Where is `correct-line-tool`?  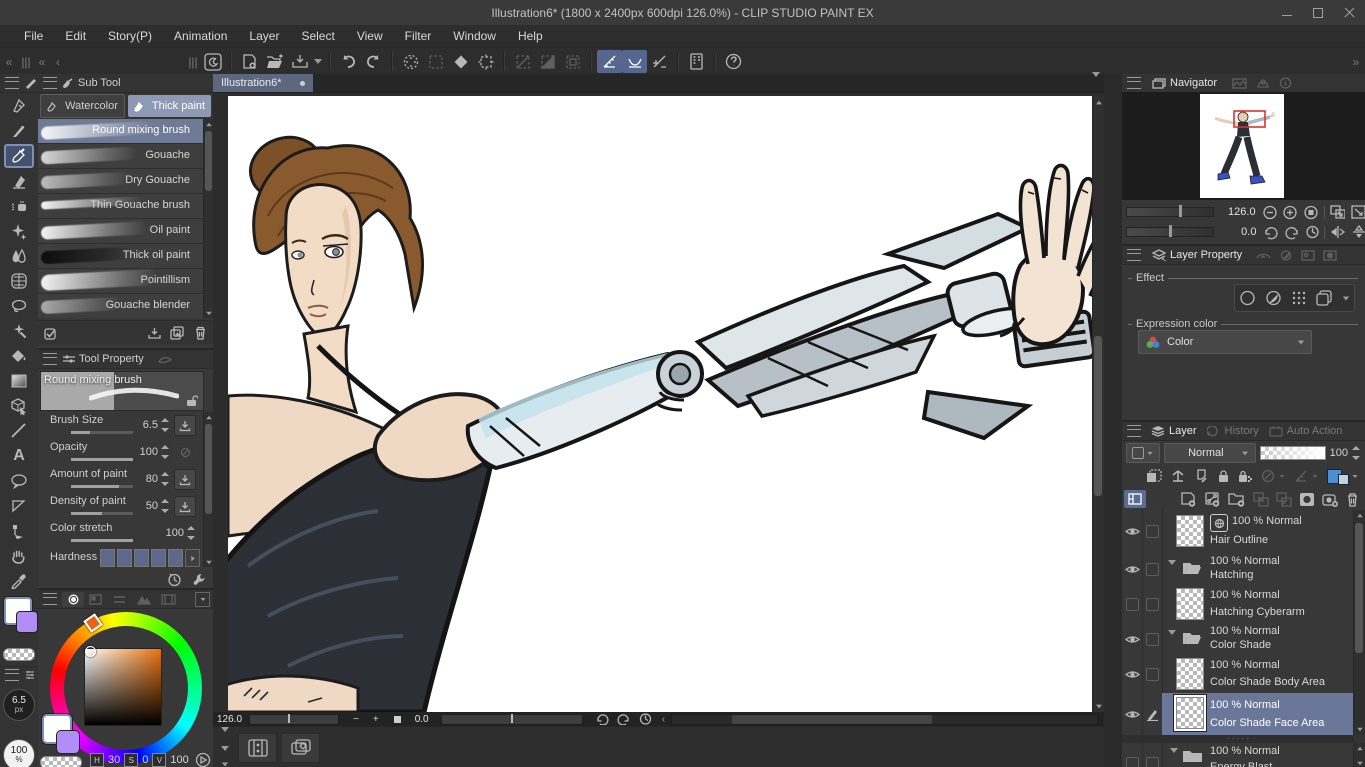 correct-line-tool is located at coordinates (19, 531).